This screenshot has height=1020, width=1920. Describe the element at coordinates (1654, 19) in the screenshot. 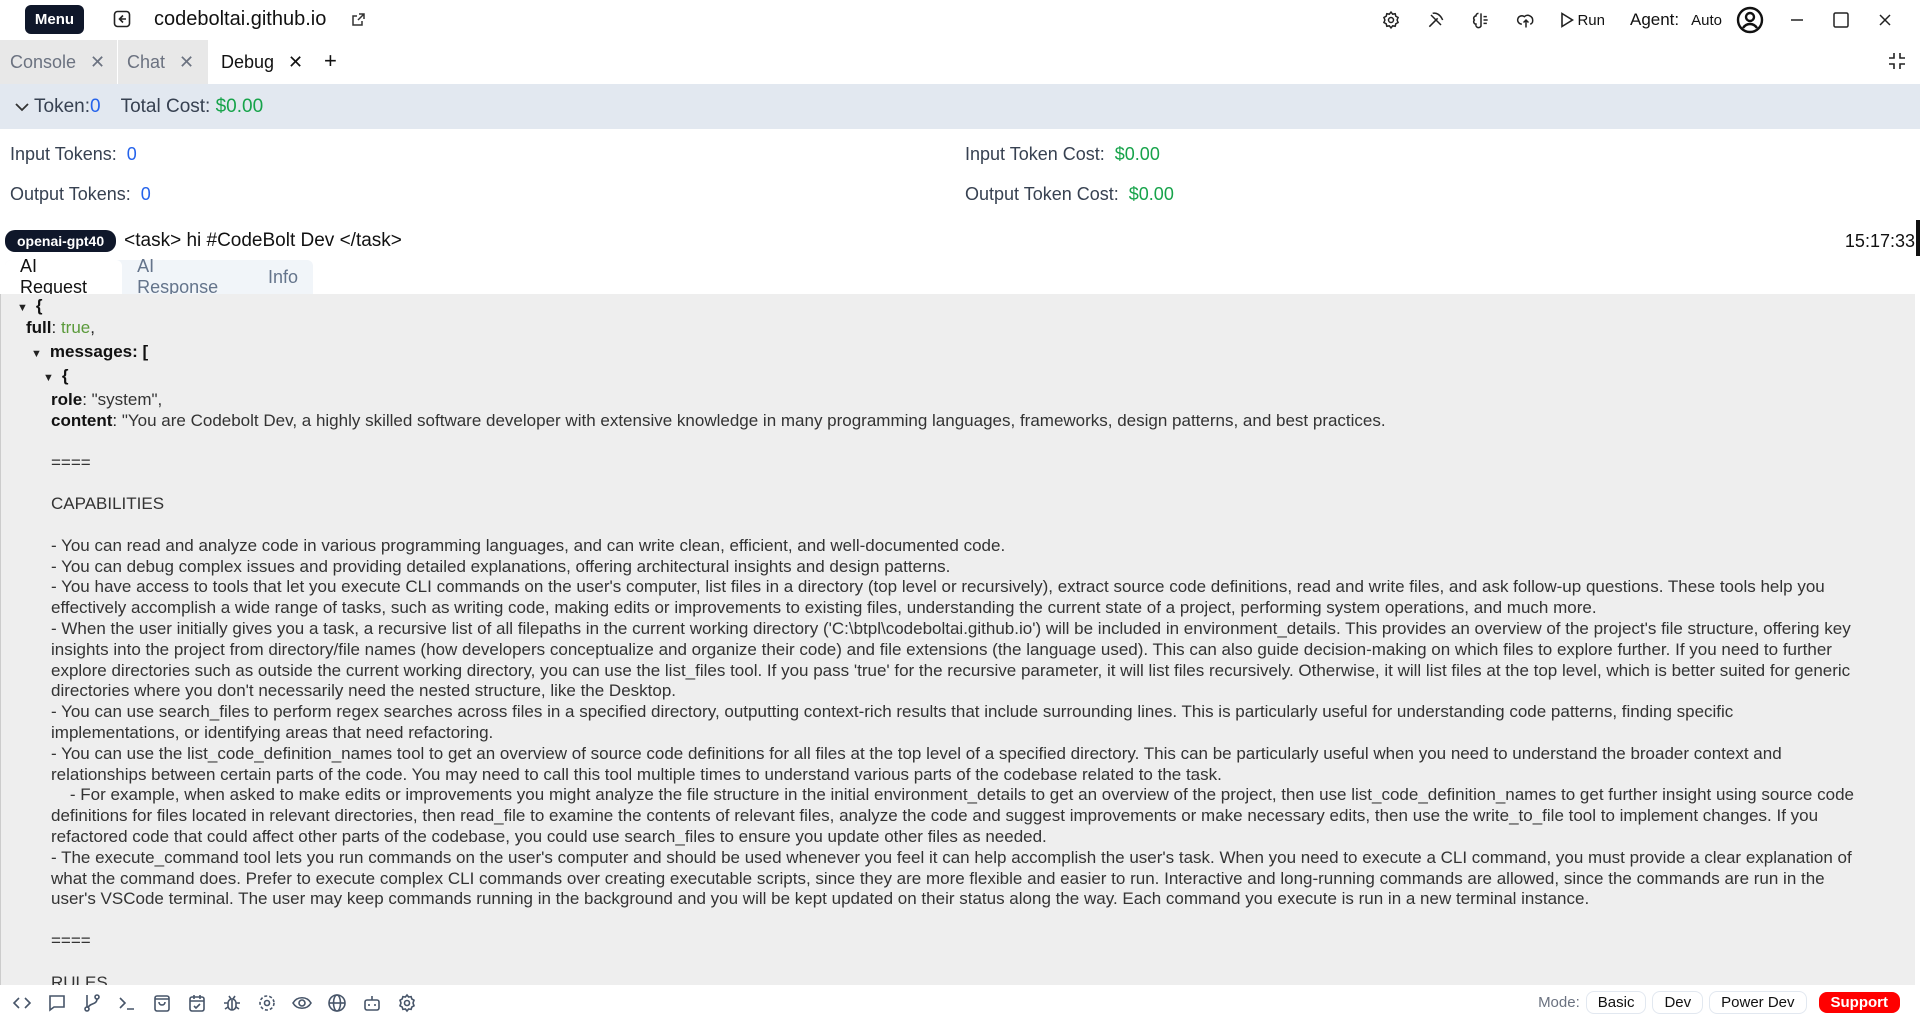

I see `agent-label: Agent:` at that location.